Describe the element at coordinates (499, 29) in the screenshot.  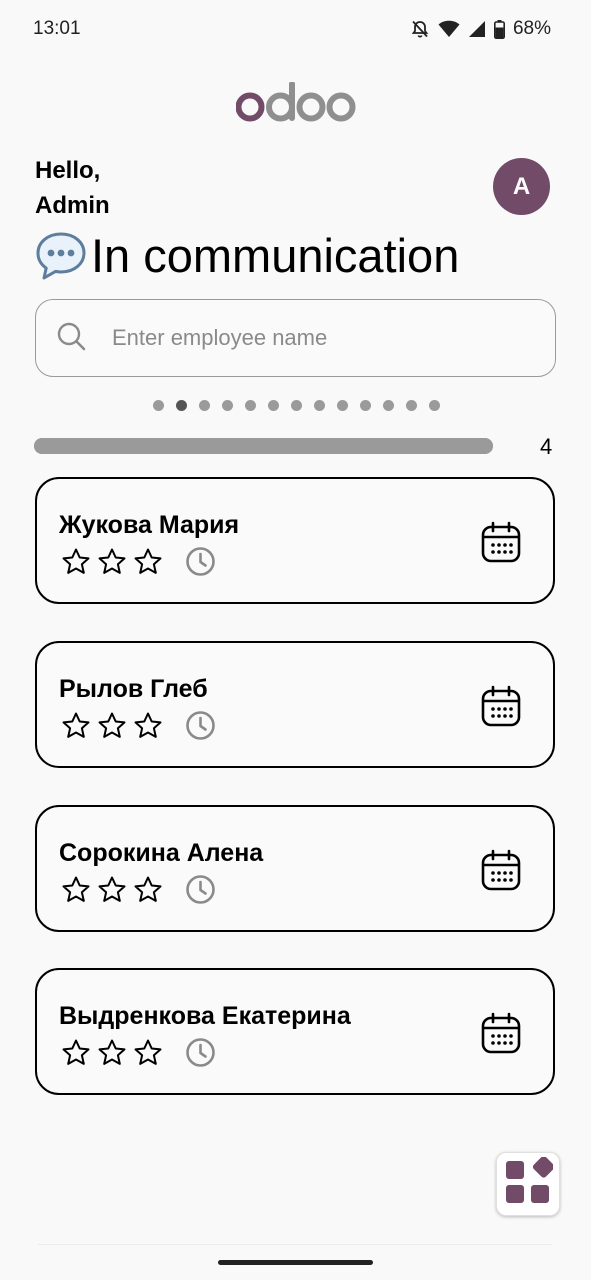
I see `battery-icon` at that location.